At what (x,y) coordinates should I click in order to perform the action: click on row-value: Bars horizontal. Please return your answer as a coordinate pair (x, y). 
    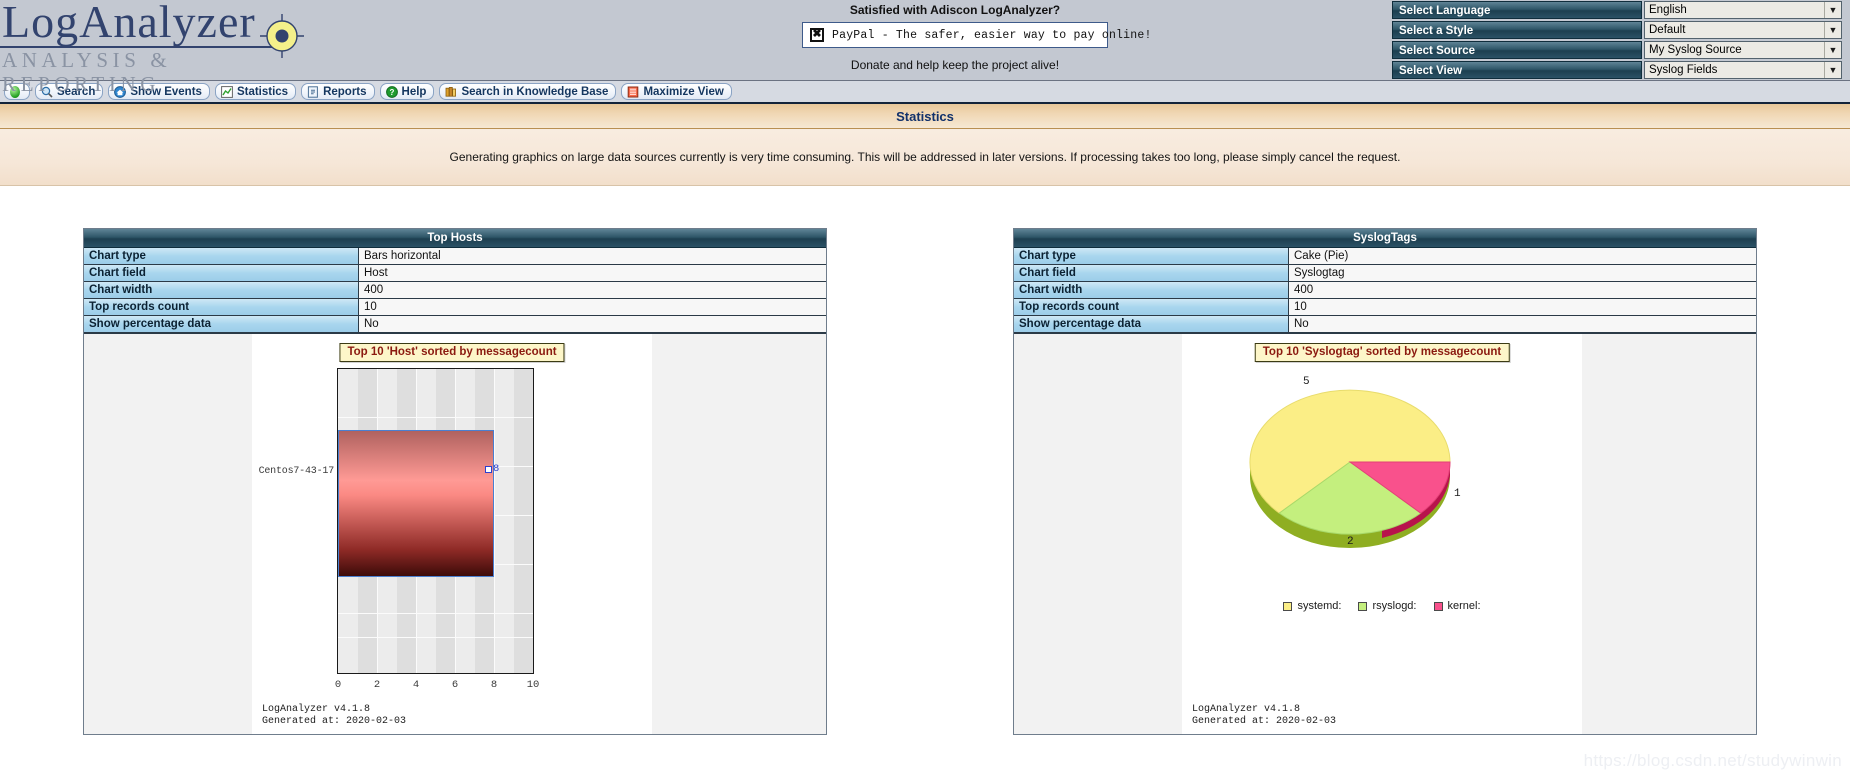
    Looking at the image, I should click on (592, 256).